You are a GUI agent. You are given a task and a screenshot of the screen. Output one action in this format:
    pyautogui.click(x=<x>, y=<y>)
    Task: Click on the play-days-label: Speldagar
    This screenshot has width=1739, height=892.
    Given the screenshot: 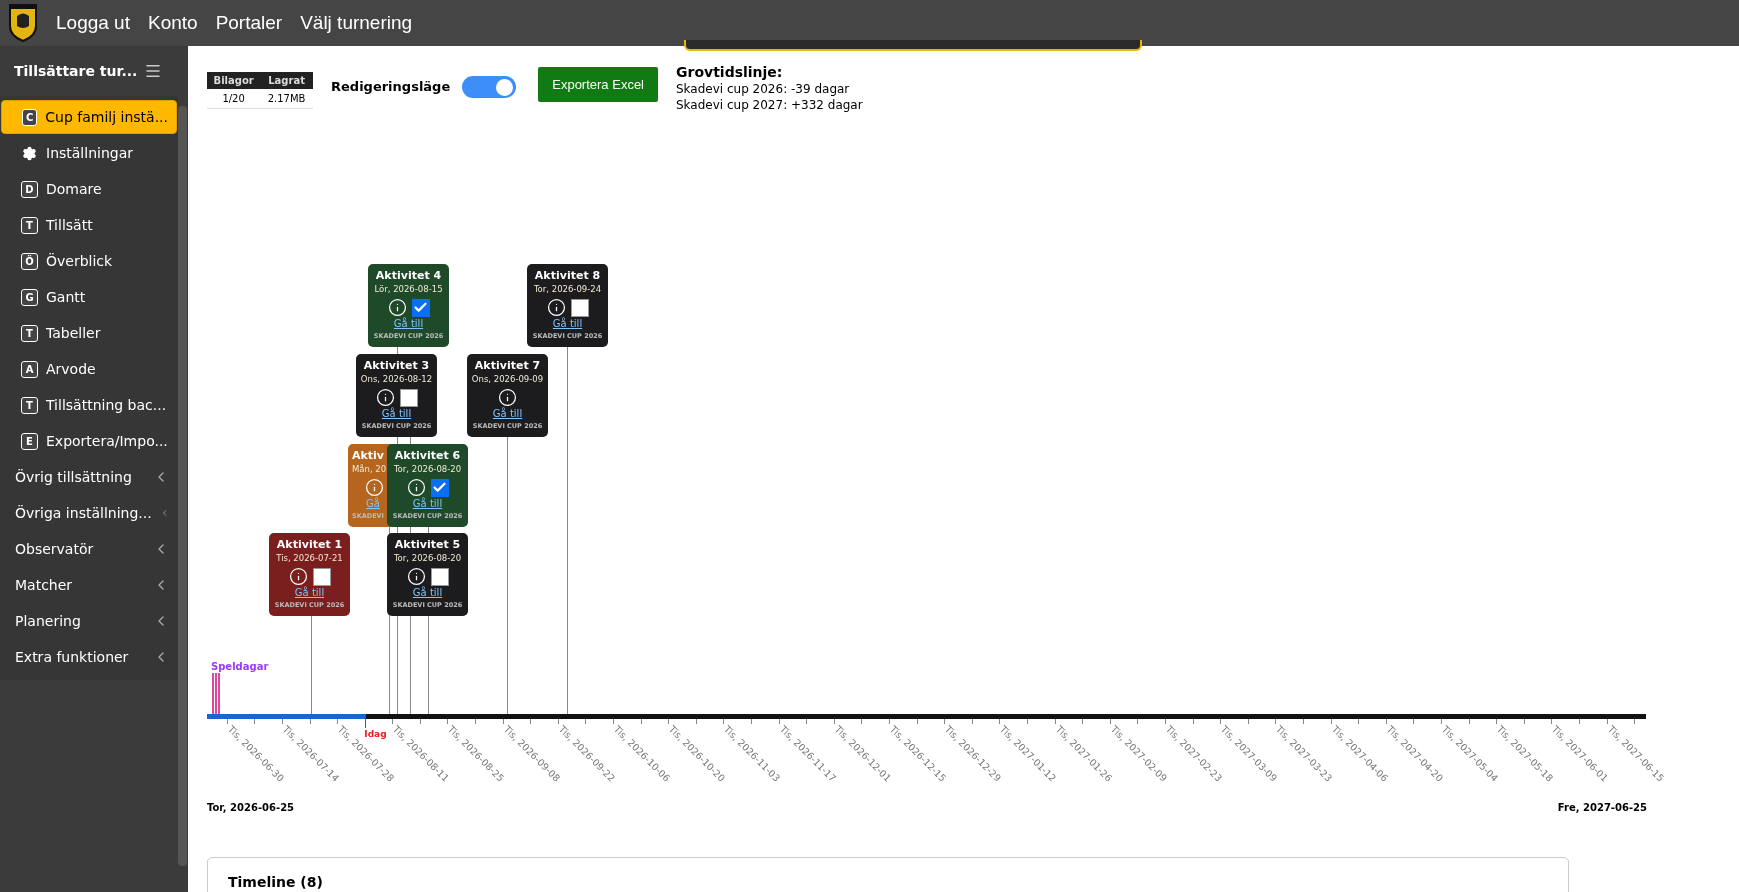 What is the action you would take?
    pyautogui.click(x=240, y=667)
    